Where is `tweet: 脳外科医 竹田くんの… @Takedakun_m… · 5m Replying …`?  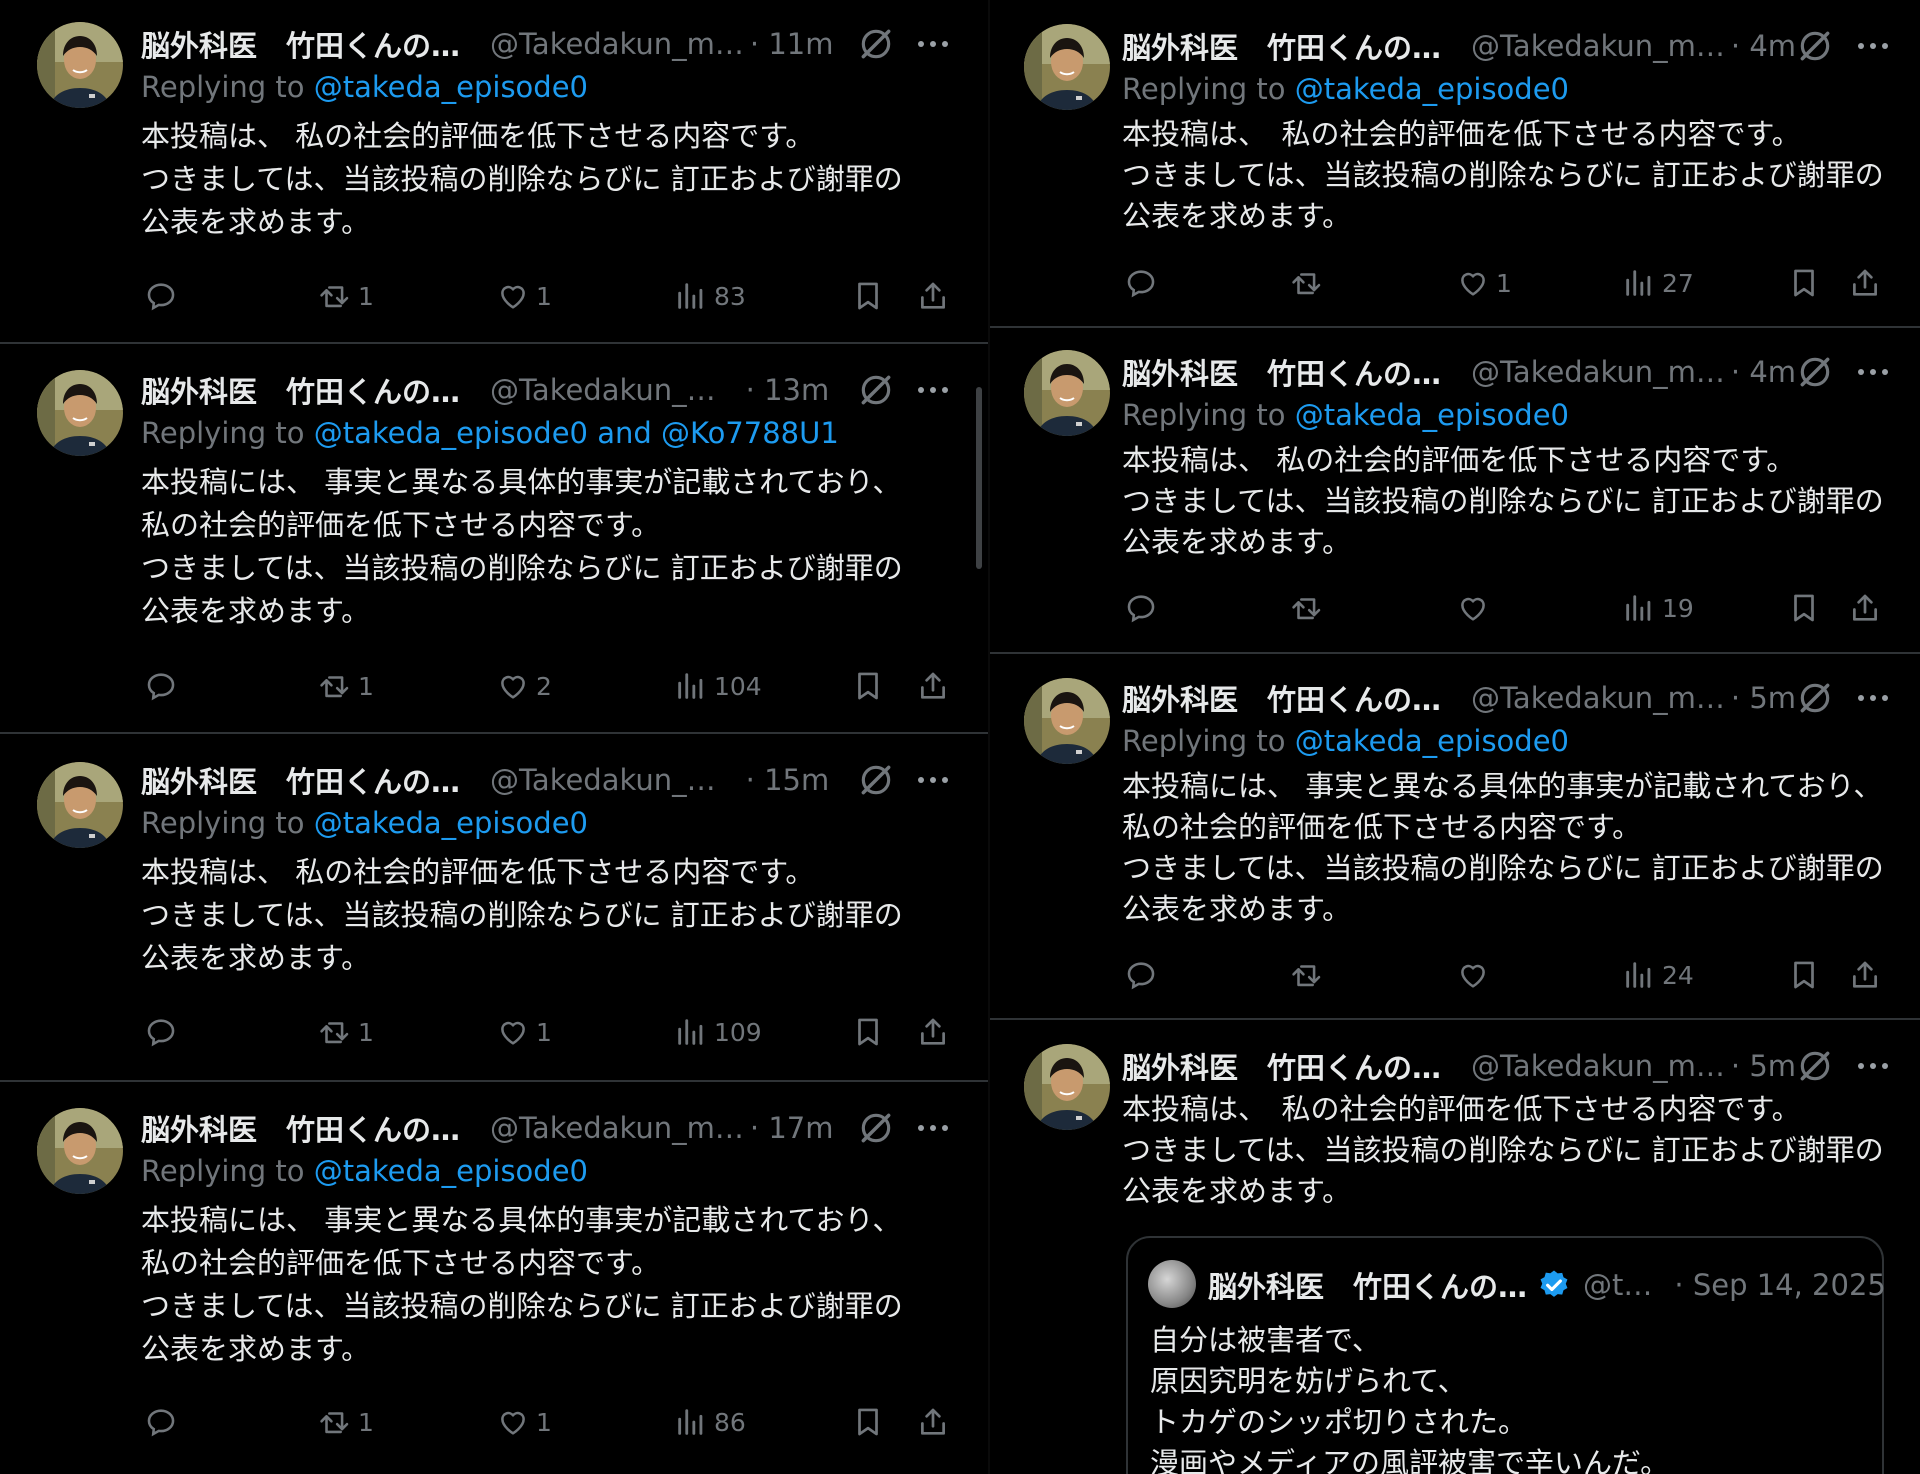 tweet: 脳外科医 竹田くんの… @Takedakun_m… · 5m Replying … is located at coordinates (1455, 836).